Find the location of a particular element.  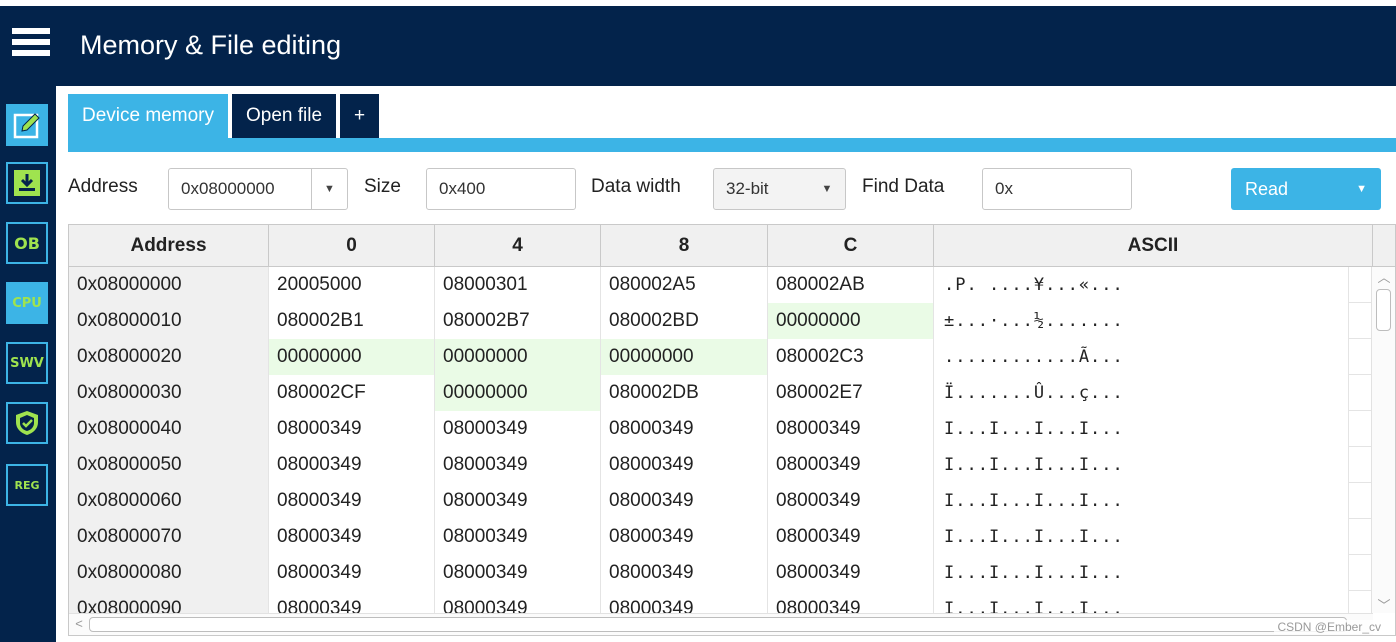

sidebar: OB CPU SWV REG is located at coordinates (28, 364).